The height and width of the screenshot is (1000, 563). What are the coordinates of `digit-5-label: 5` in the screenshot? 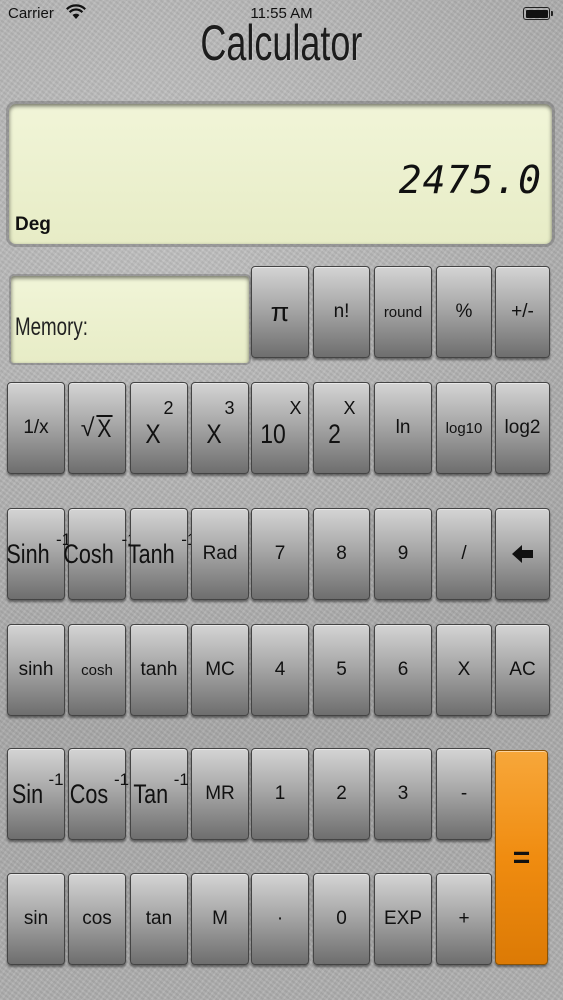 It's located at (341, 669).